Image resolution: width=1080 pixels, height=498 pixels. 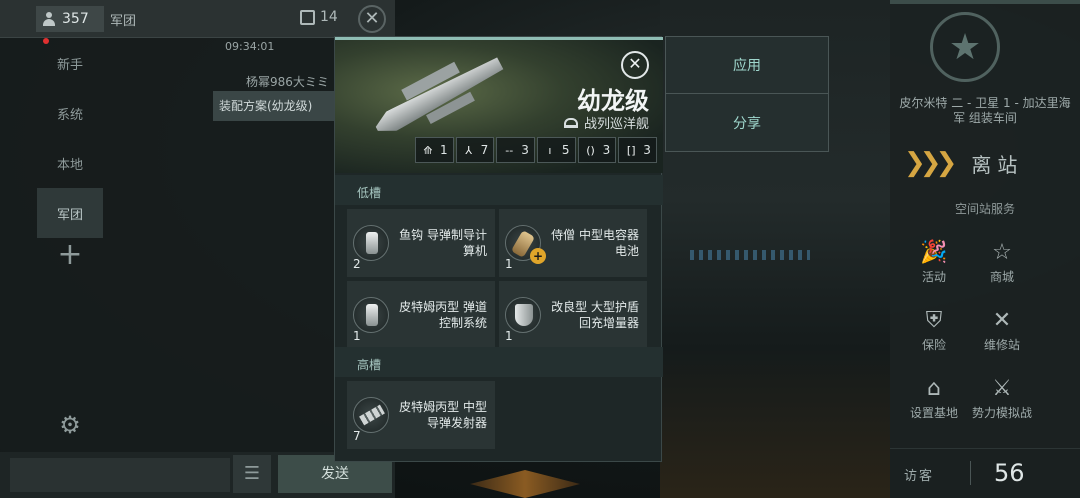 I want to click on tab-system: 系统, so click(x=70, y=113).